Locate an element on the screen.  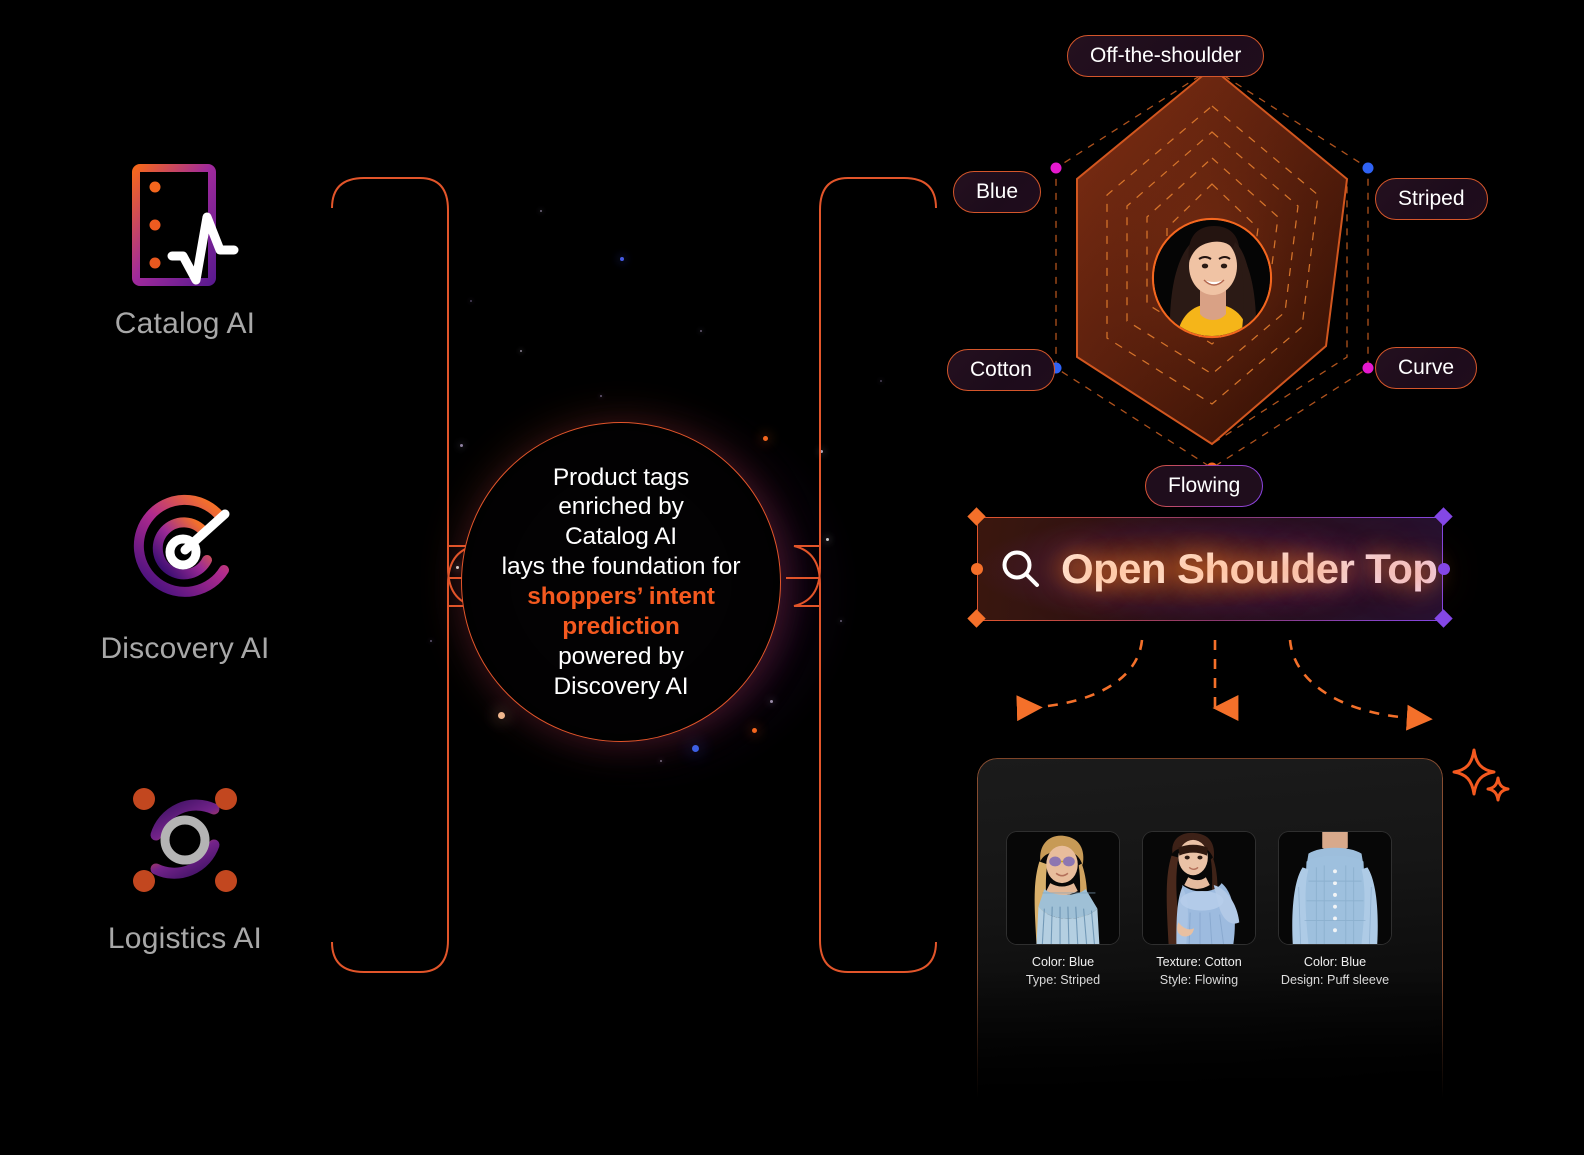
core-line-2: enriched by is located at coordinates (621, 507).